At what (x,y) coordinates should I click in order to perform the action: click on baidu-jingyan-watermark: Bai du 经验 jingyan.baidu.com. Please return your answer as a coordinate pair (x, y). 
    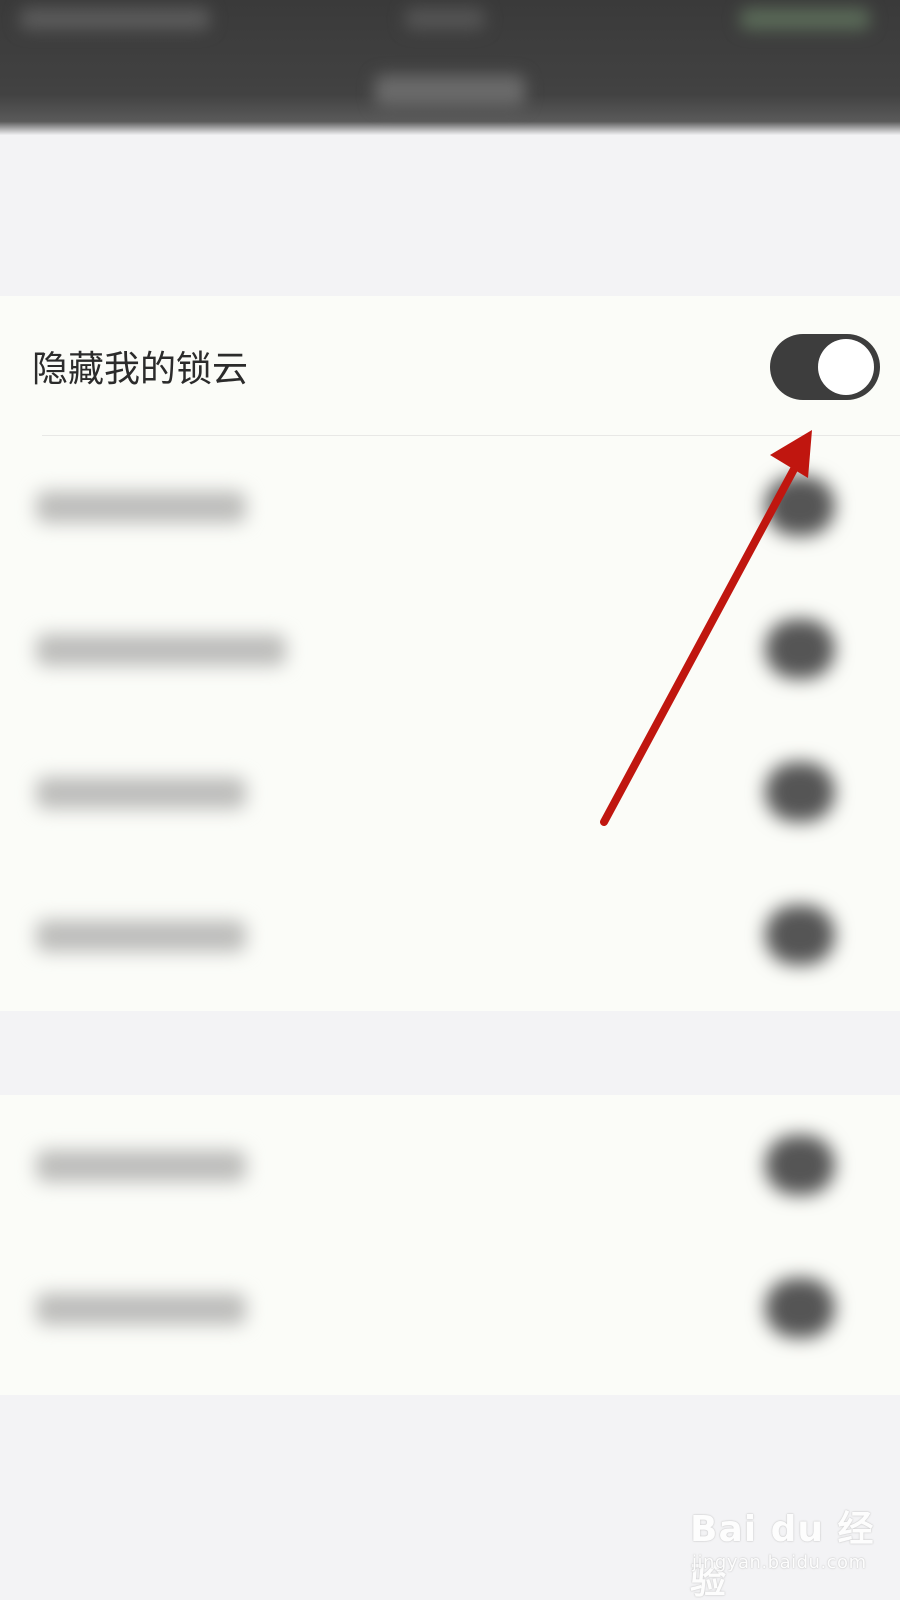
    Looking at the image, I should click on (790, 1550).